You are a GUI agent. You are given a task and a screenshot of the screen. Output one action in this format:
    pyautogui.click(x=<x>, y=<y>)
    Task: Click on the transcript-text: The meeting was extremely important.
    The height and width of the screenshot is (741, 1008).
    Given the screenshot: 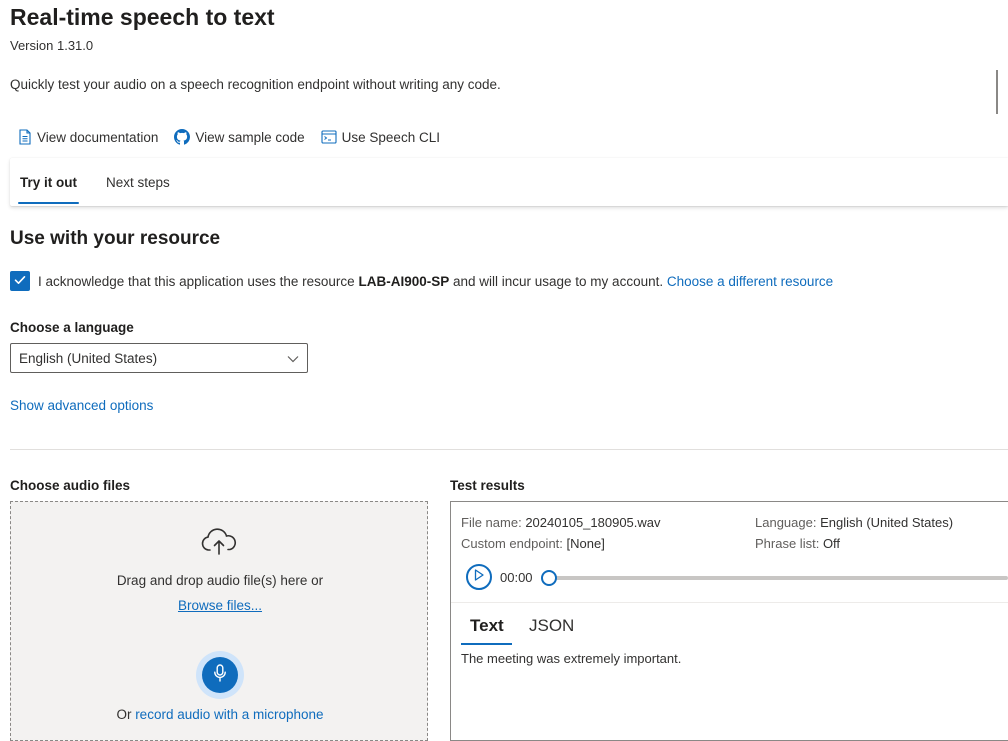 What is the action you would take?
    pyautogui.click(x=571, y=658)
    